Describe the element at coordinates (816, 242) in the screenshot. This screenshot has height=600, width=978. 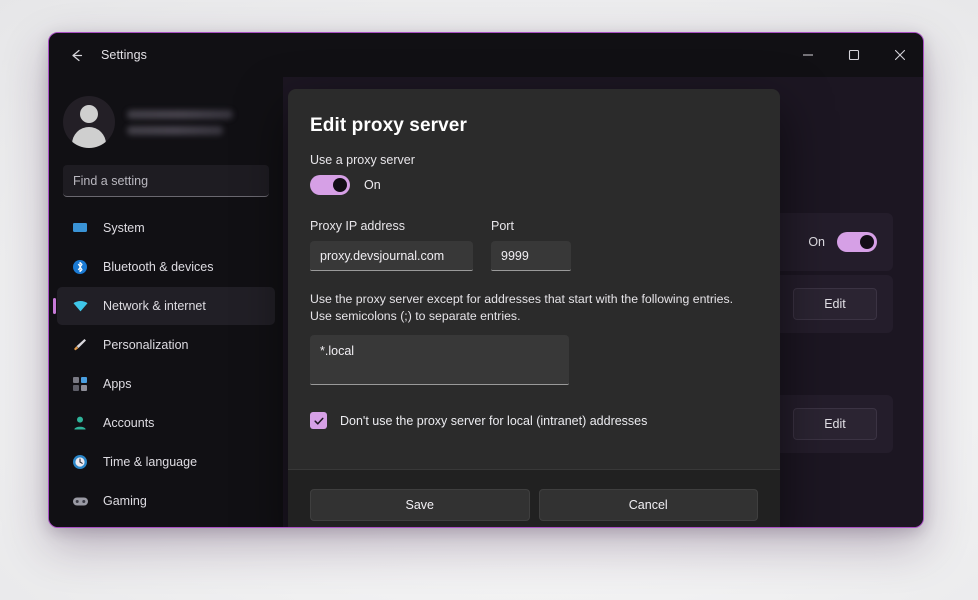
I see `proxy-toggle-state-label: On` at that location.